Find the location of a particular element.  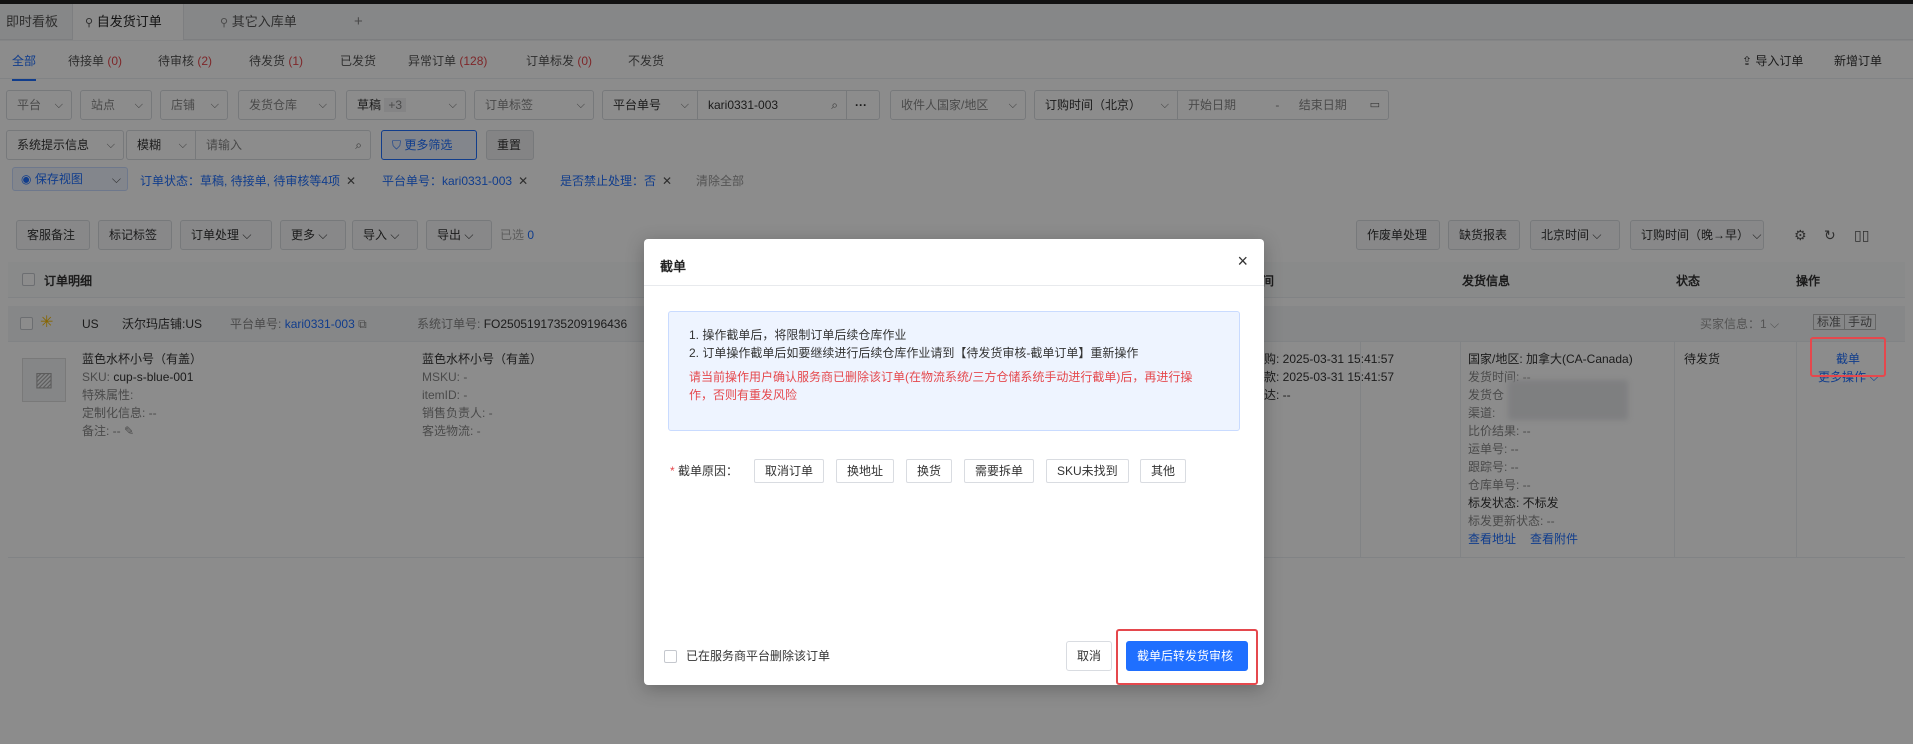

reason-split-order: 需要拆单 is located at coordinates (999, 471).